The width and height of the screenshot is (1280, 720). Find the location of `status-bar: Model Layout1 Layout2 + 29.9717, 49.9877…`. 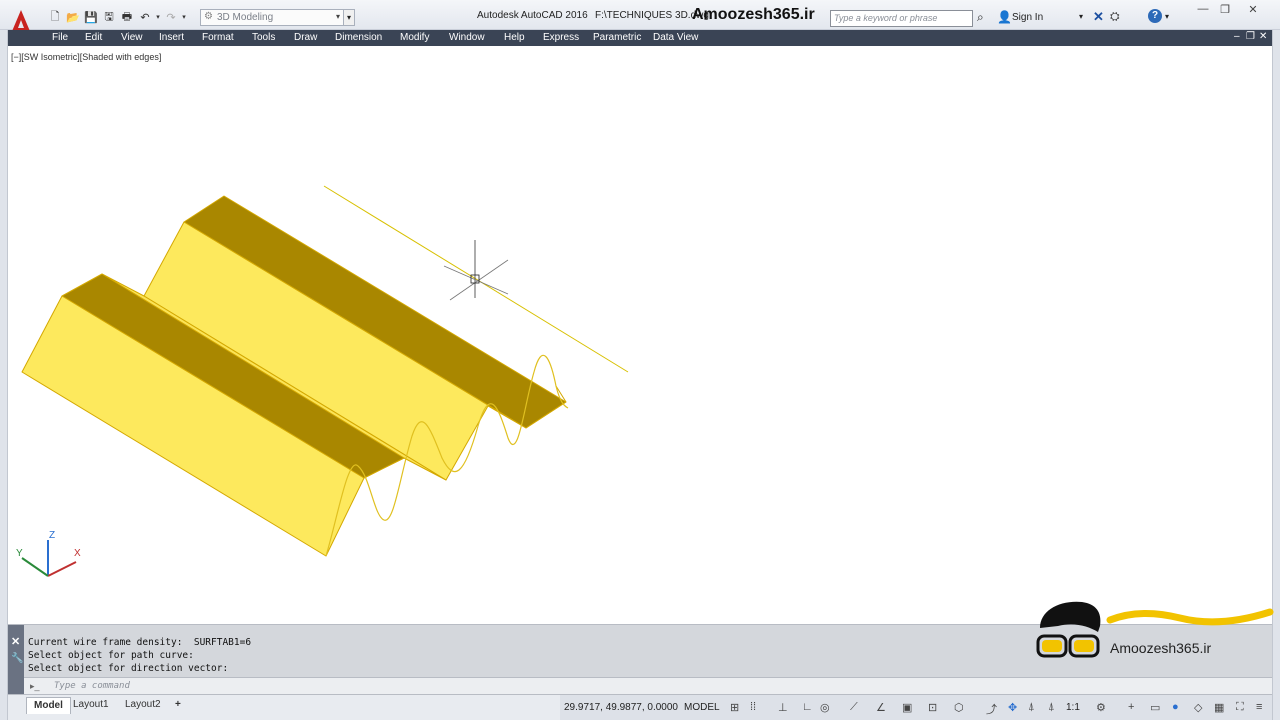

status-bar: Model Layout1 Layout2 + 29.9717, 49.9877… is located at coordinates (640, 707).